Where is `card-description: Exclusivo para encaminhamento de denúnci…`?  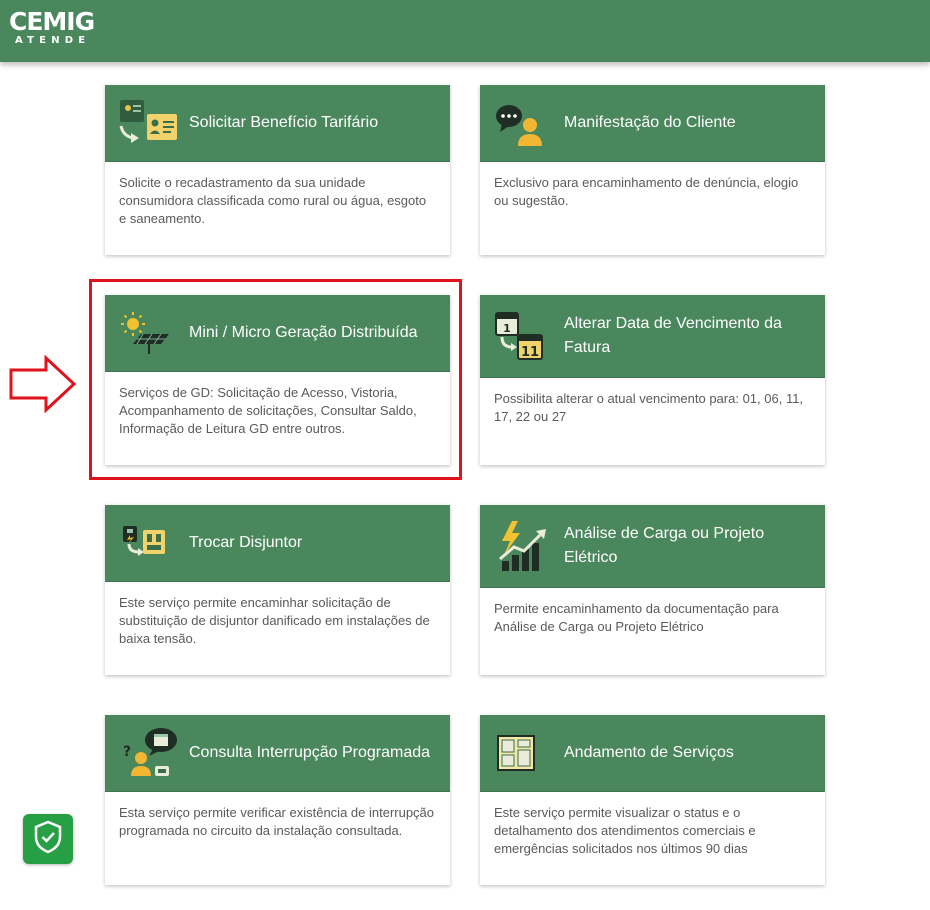
card-description: Exclusivo para encaminhamento de denúnci… is located at coordinates (646, 191).